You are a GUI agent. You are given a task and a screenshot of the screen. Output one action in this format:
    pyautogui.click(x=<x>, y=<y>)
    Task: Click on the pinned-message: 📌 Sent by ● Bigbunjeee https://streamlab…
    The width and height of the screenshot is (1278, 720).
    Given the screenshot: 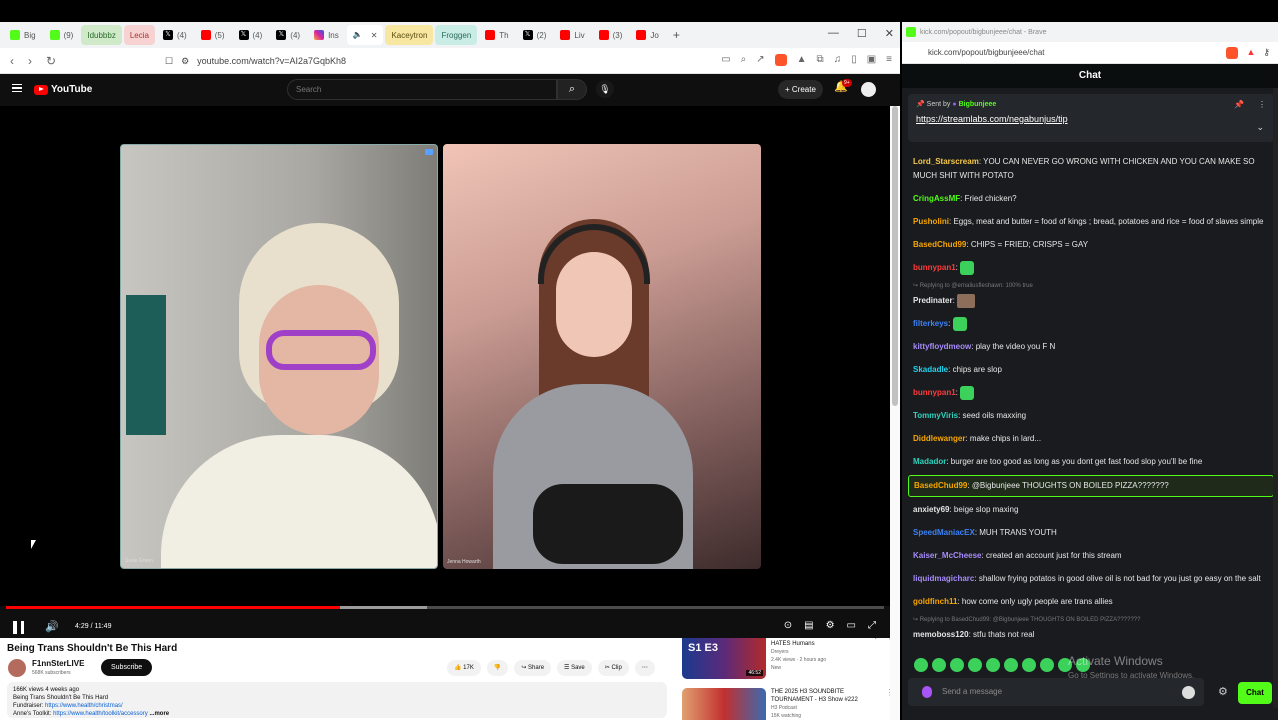 What is the action you would take?
    pyautogui.click(x=1091, y=118)
    